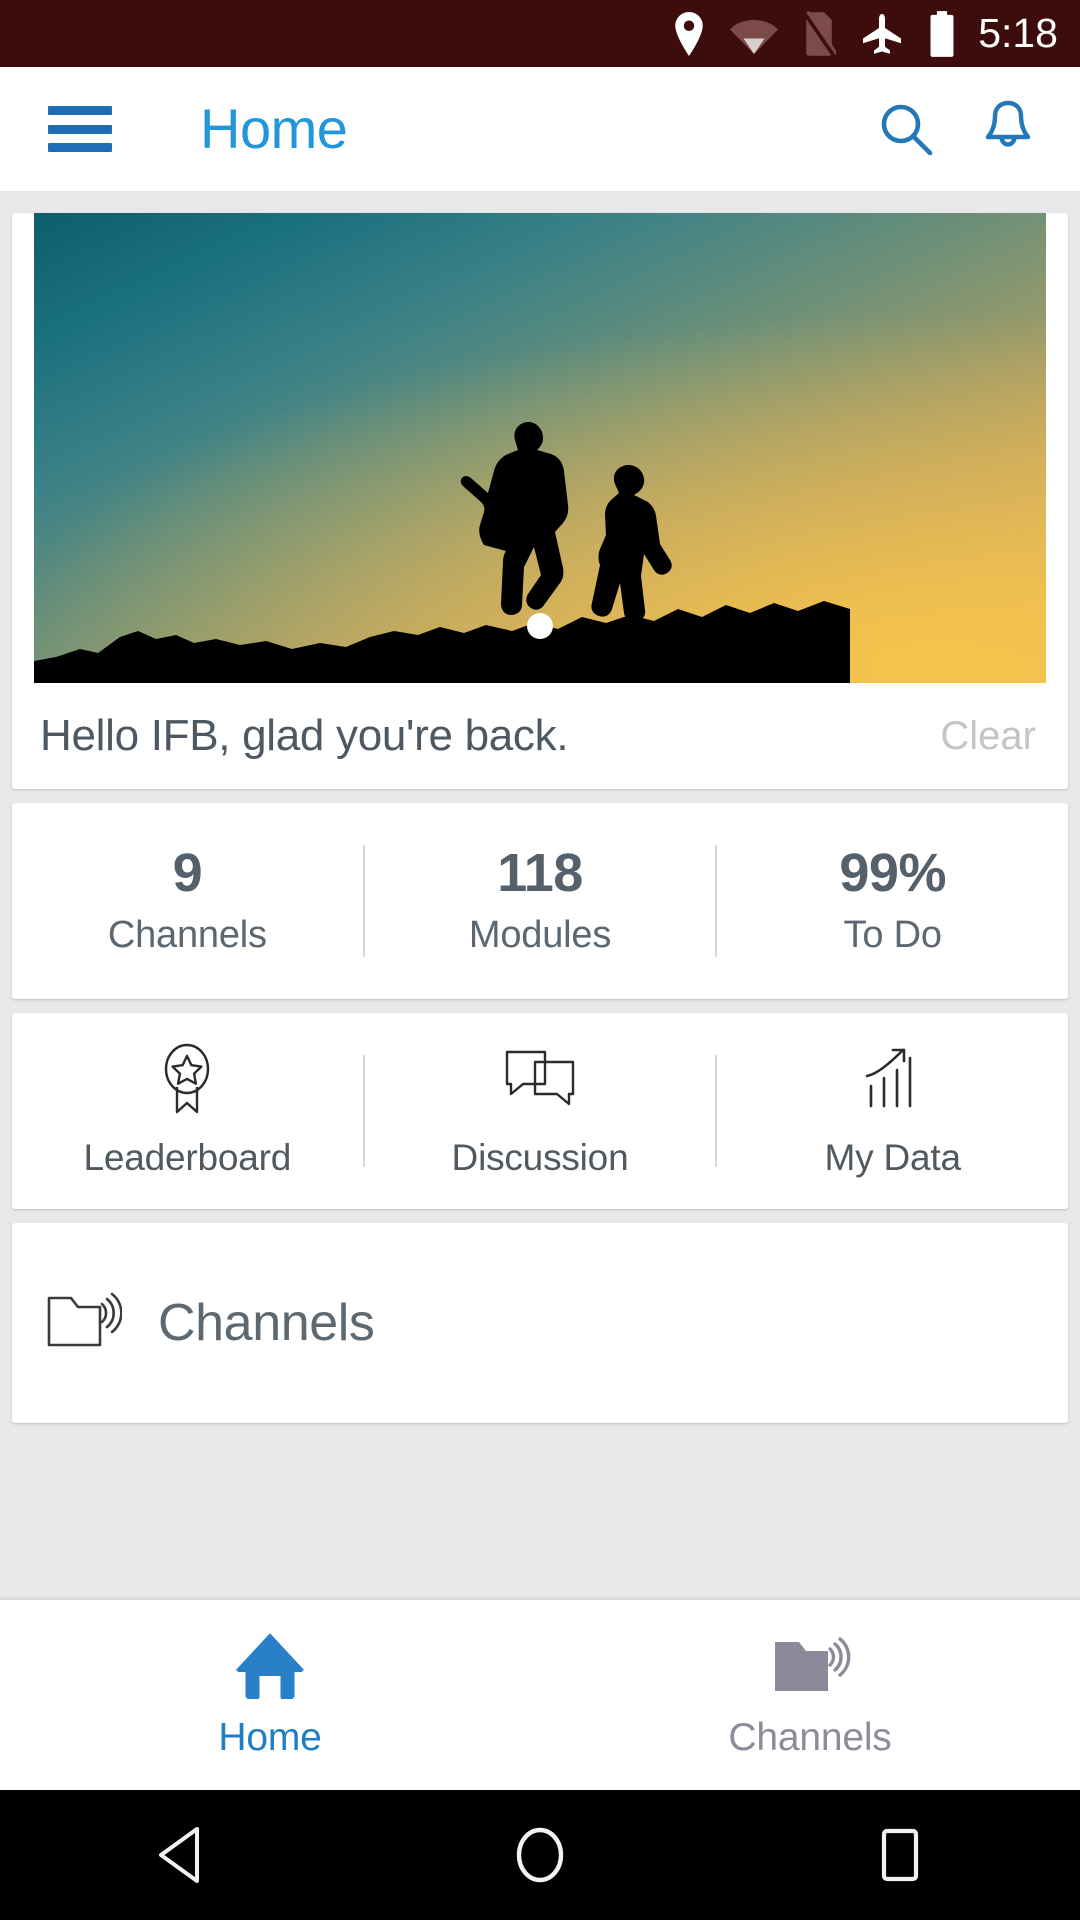 This screenshot has width=1080, height=1920. I want to click on quick-action-my-data: My Data, so click(892, 1111).